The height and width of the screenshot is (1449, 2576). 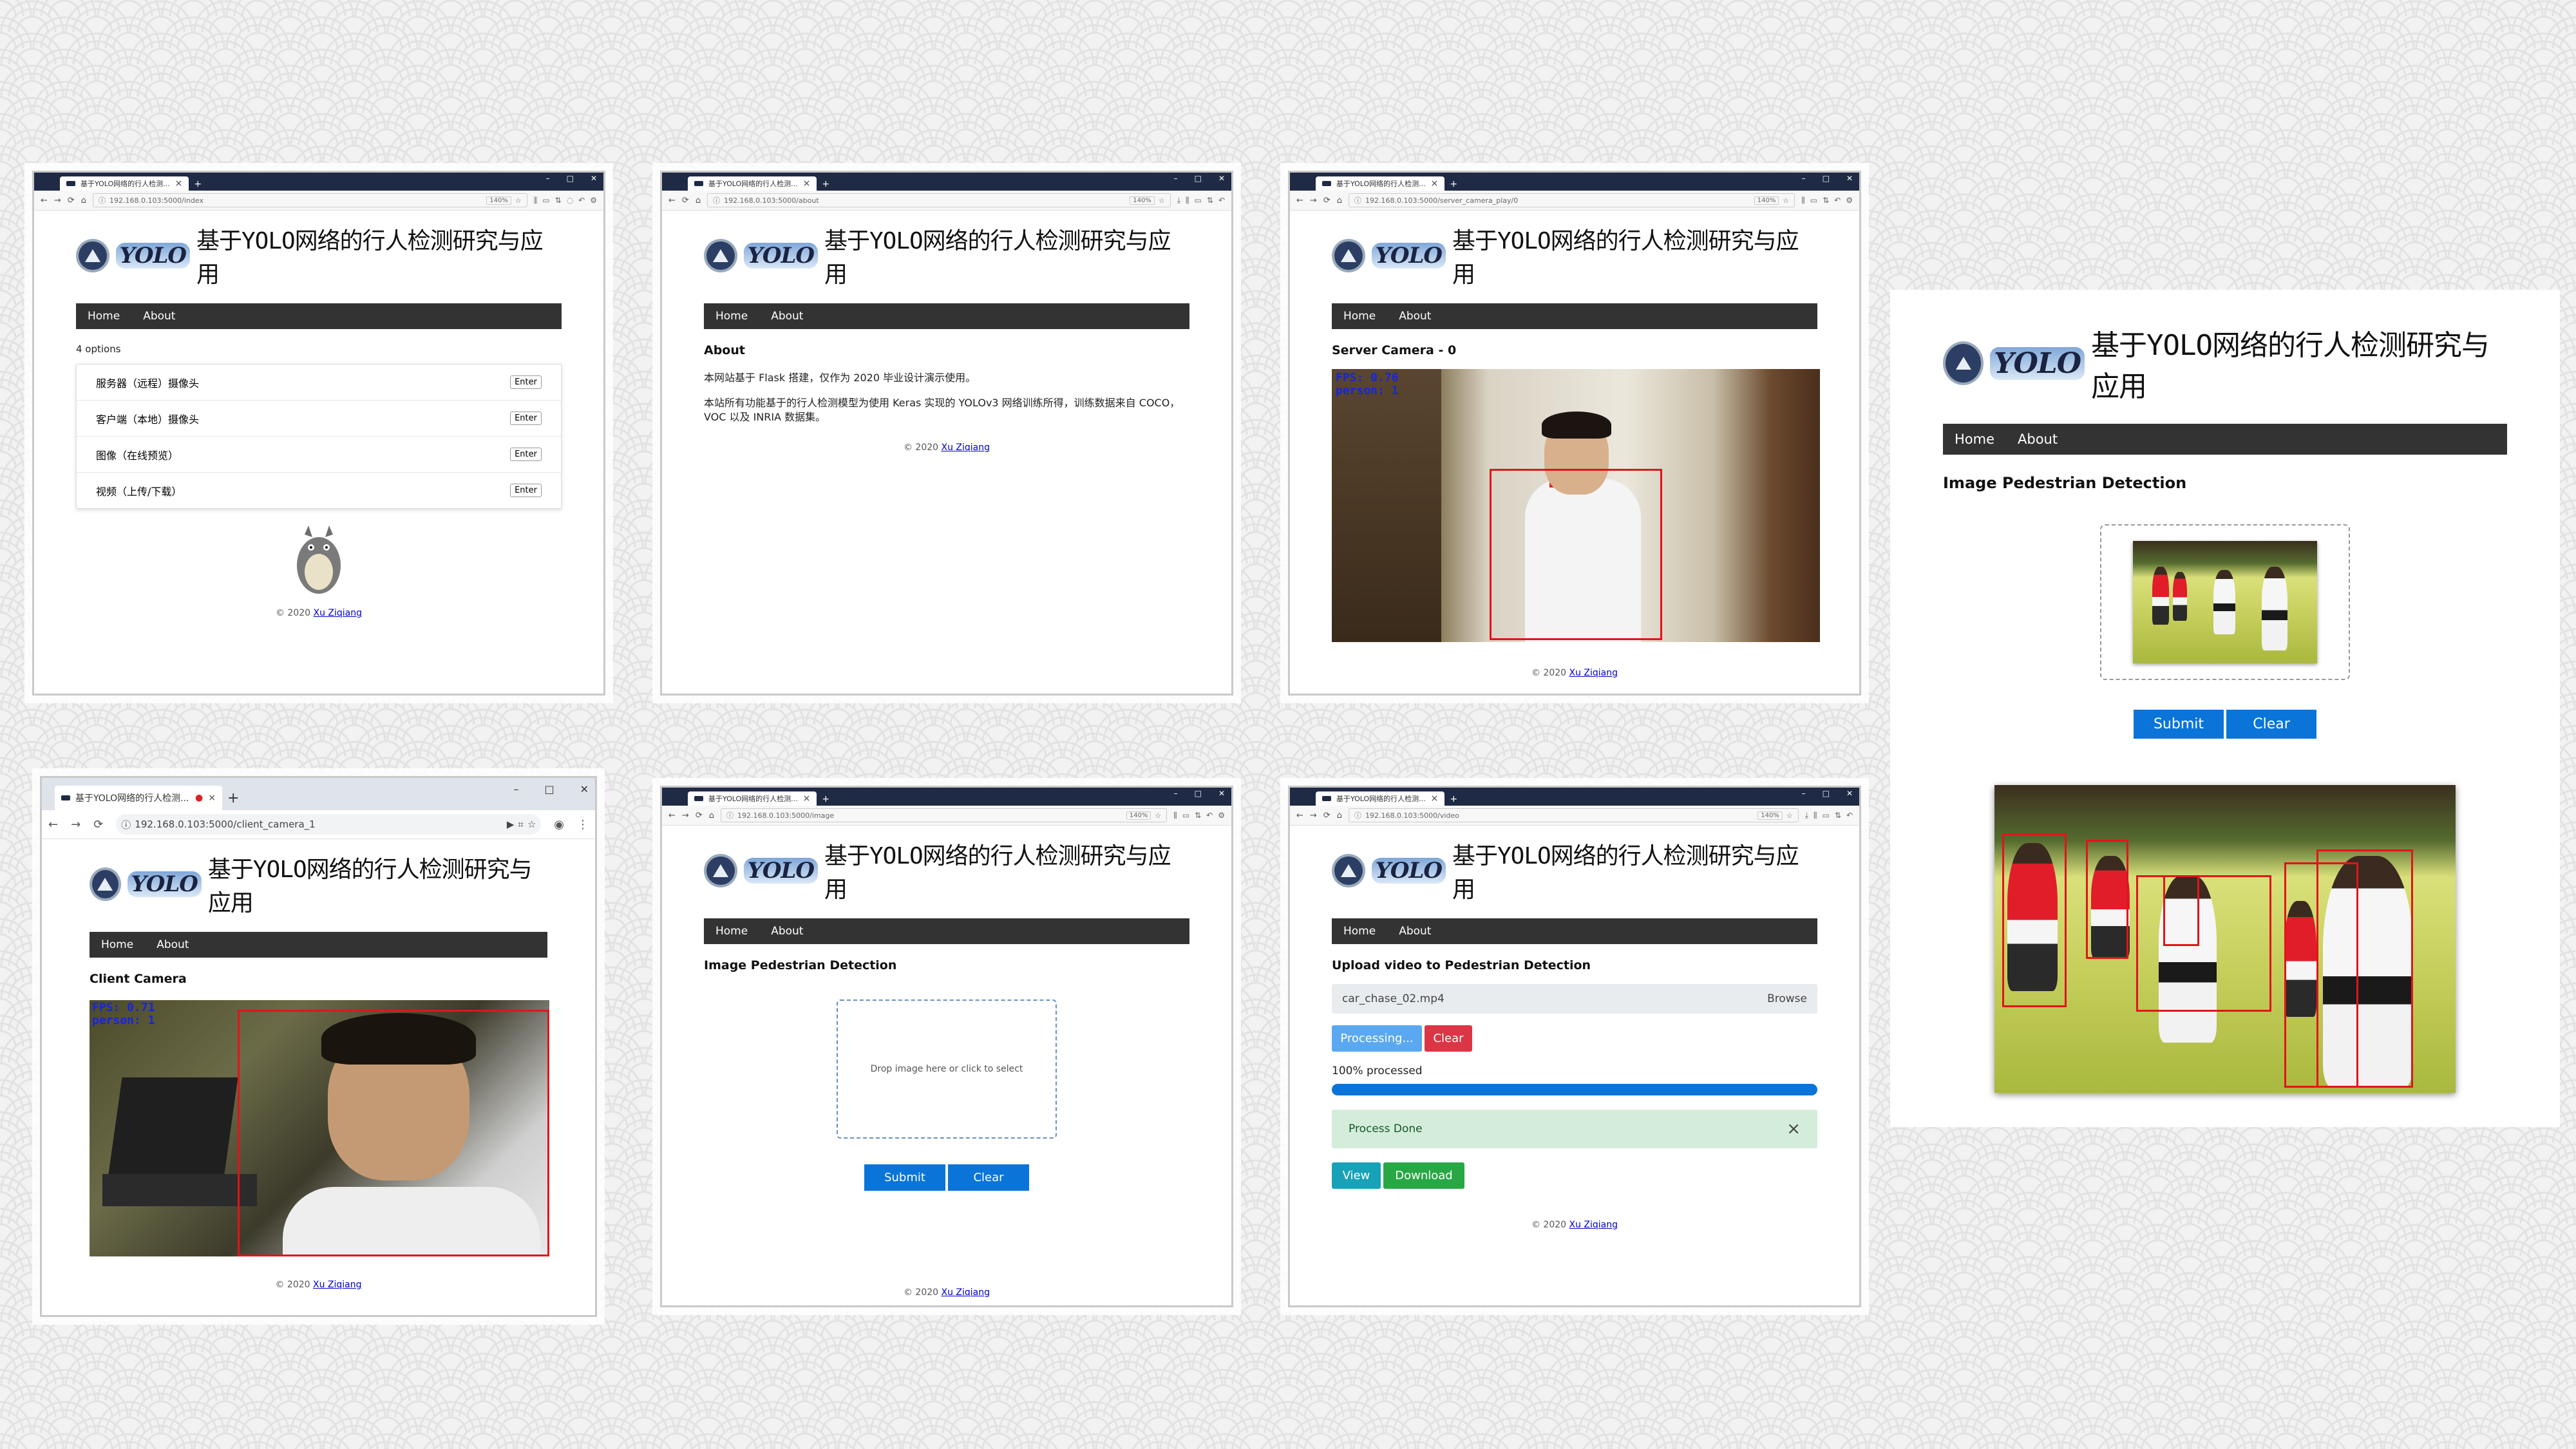 What do you see at coordinates (944, 815) in the screenshot?
I see `url-field: ⓘ 192.168.0.103:5000/image 140% ☆` at bounding box center [944, 815].